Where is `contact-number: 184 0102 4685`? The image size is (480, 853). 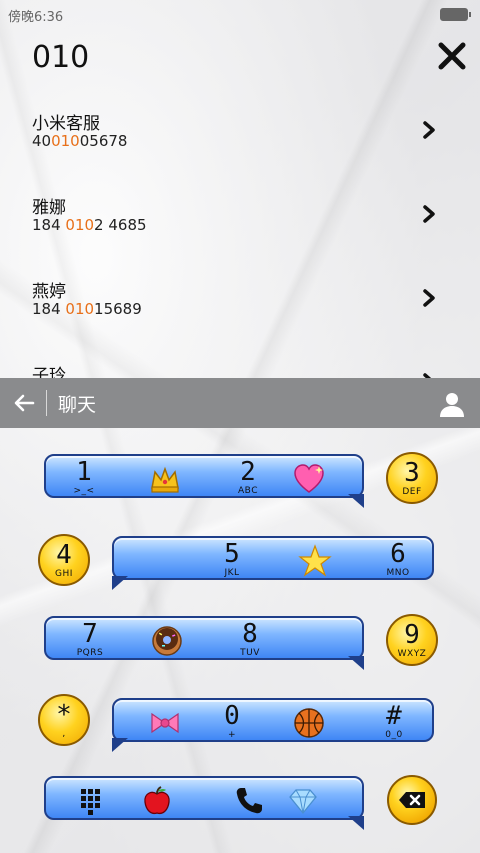
contact-number: 184 0102 4685 is located at coordinates (89, 225).